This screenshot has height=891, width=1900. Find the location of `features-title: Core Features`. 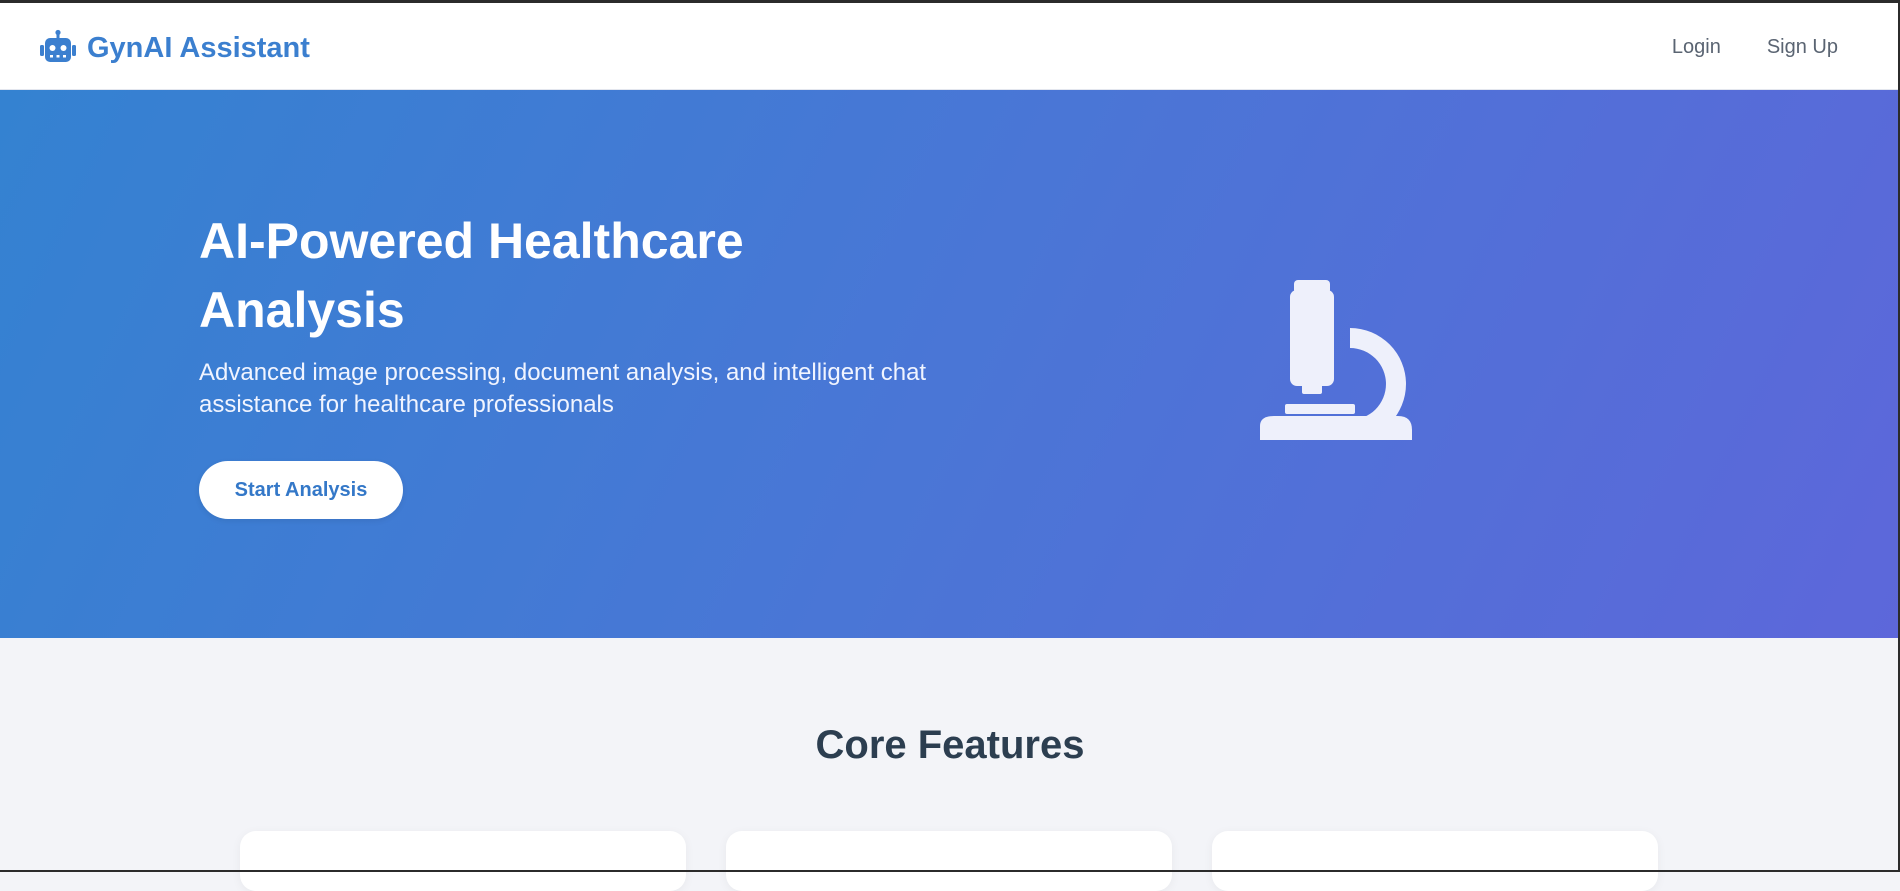

features-title: Core Features is located at coordinates (950, 745).